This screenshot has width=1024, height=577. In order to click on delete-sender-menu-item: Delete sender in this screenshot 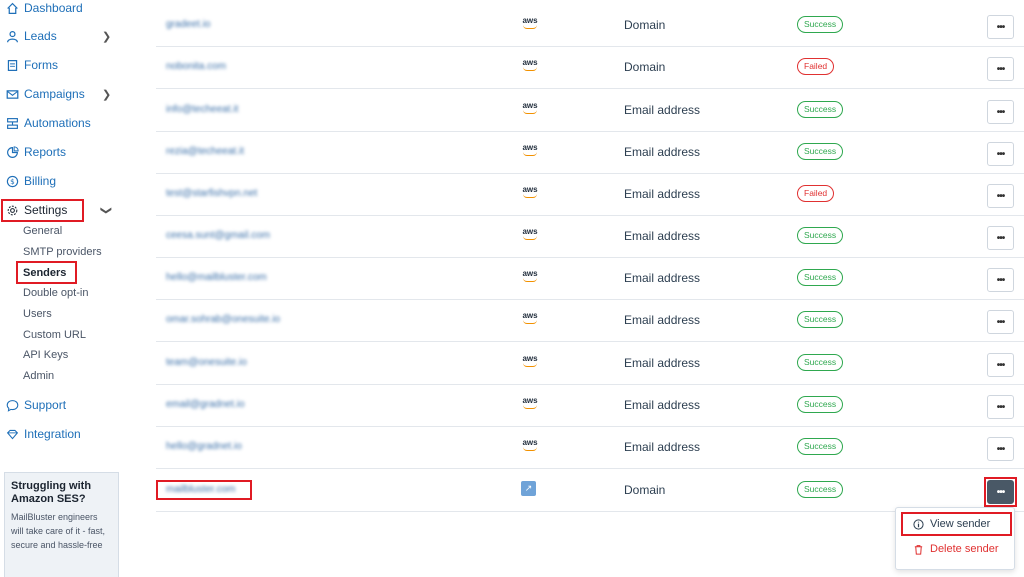, I will do `click(956, 549)`.